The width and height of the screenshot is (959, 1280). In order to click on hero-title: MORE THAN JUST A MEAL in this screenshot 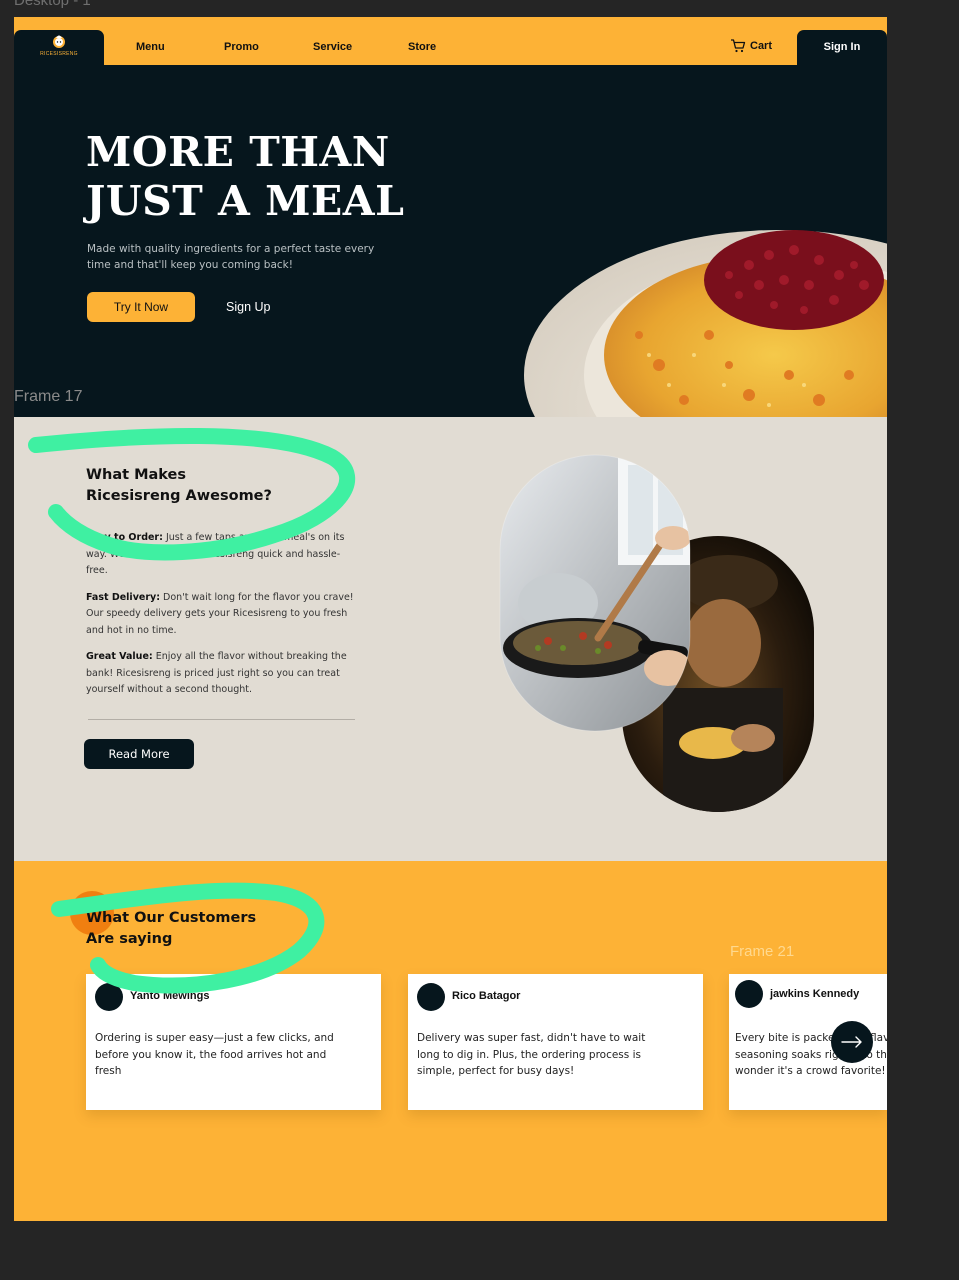, I will do `click(256, 177)`.